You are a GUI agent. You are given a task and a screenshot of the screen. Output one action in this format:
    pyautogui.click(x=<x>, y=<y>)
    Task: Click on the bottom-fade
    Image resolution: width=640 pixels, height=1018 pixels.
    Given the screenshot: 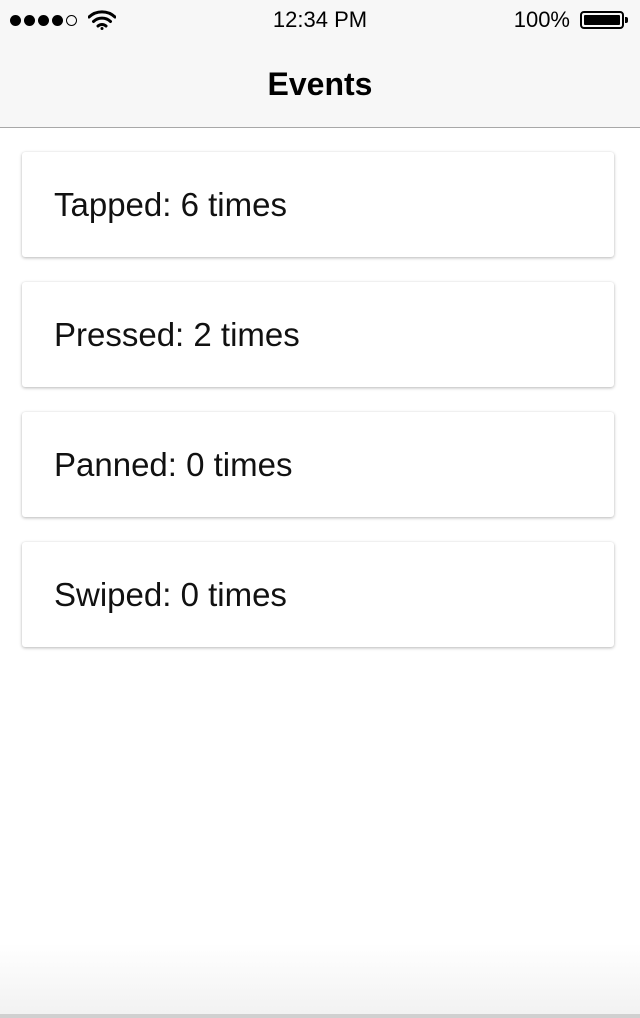 What is the action you would take?
    pyautogui.click(x=320, y=980)
    